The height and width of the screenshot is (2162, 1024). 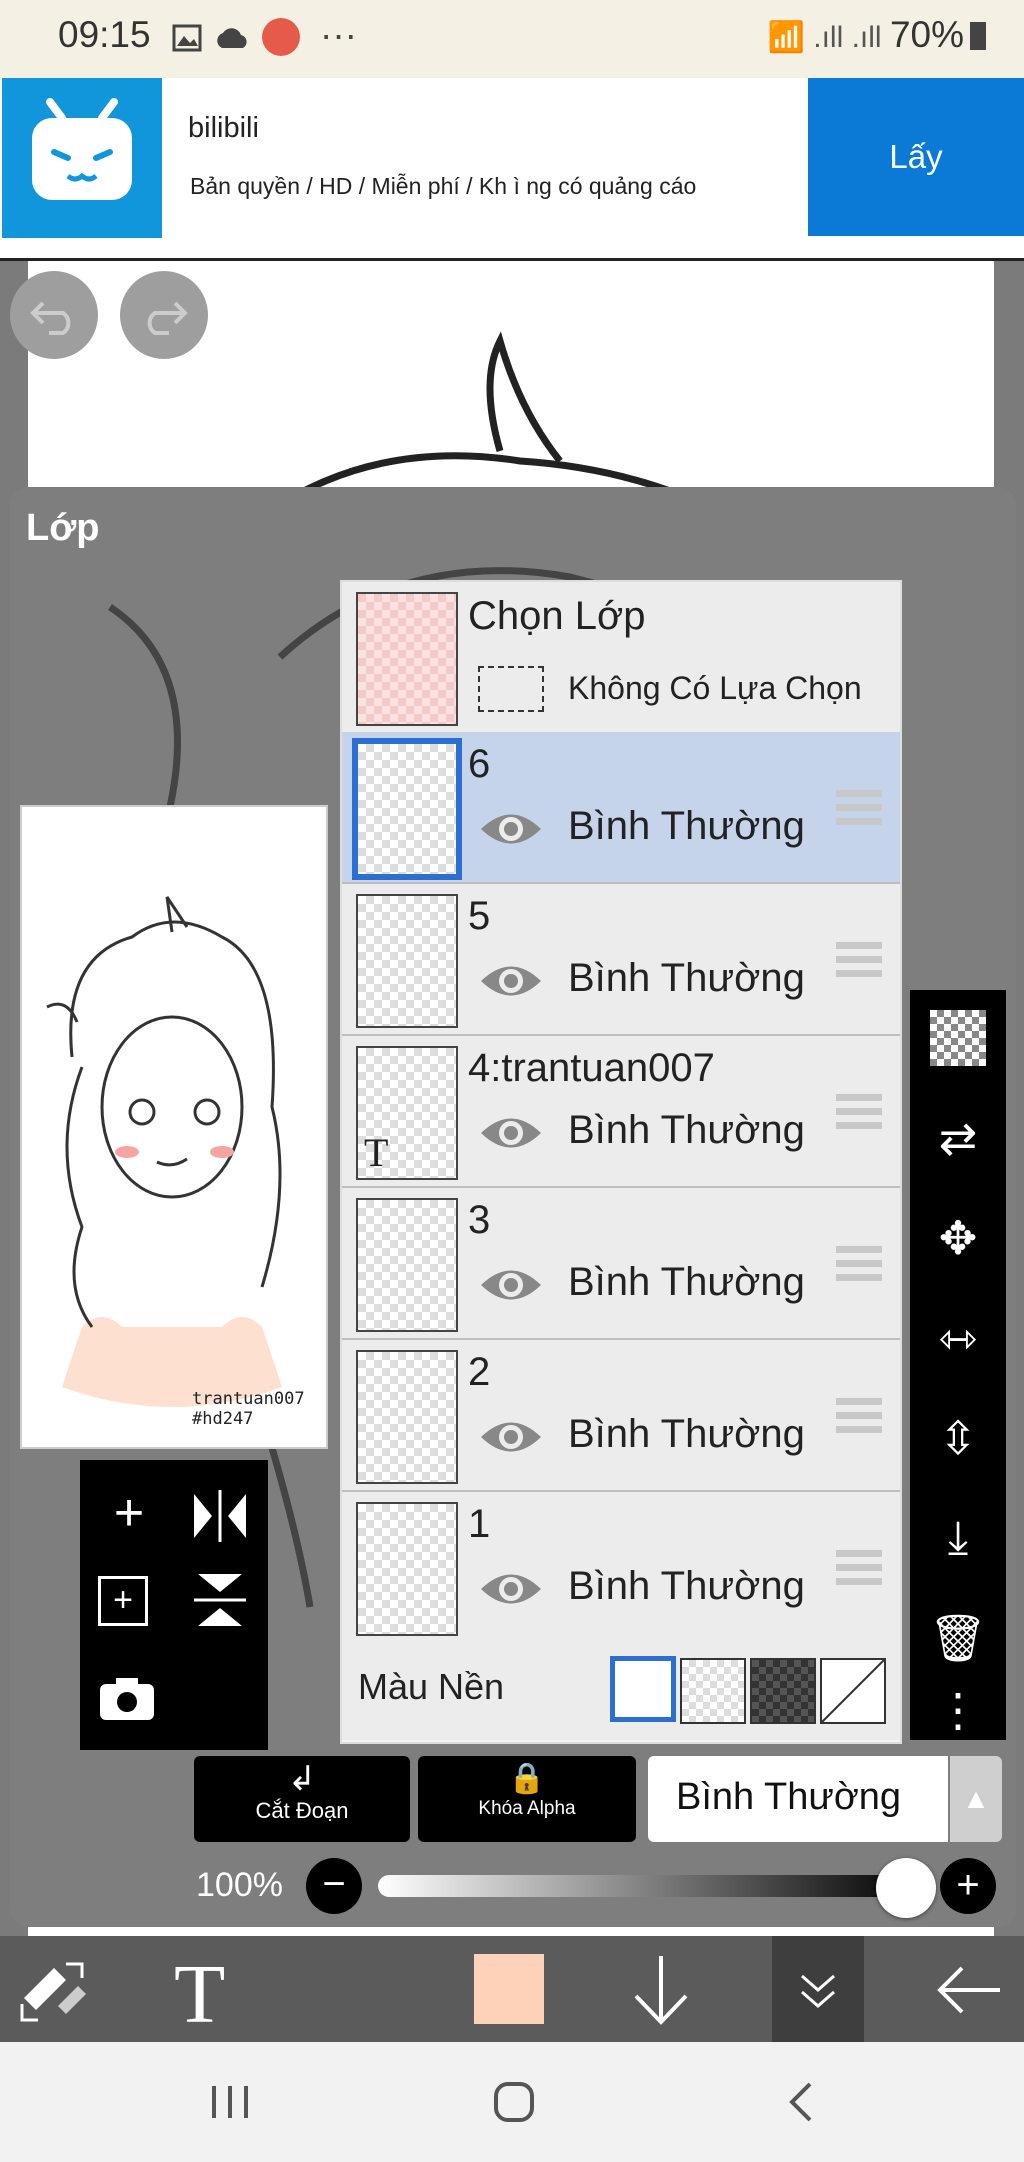 I want to click on layer-row: 3 Bình Thường, so click(x=621, y=1264).